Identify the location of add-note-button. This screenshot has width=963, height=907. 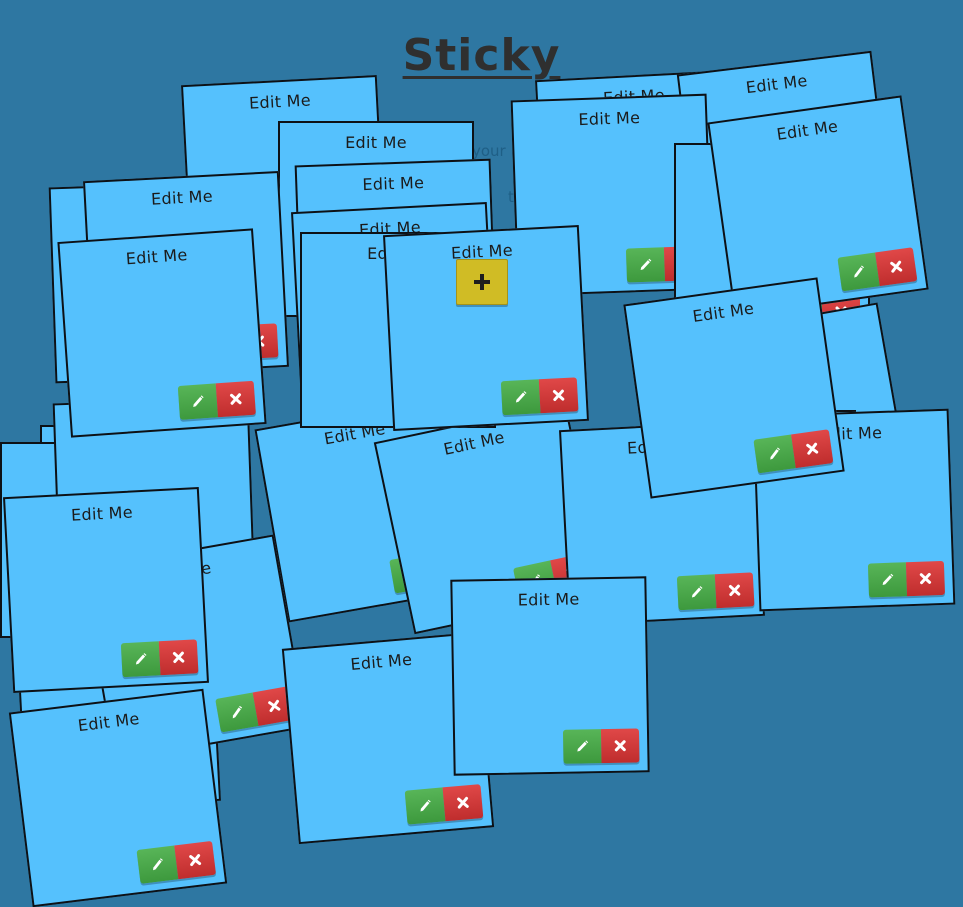
(482, 282).